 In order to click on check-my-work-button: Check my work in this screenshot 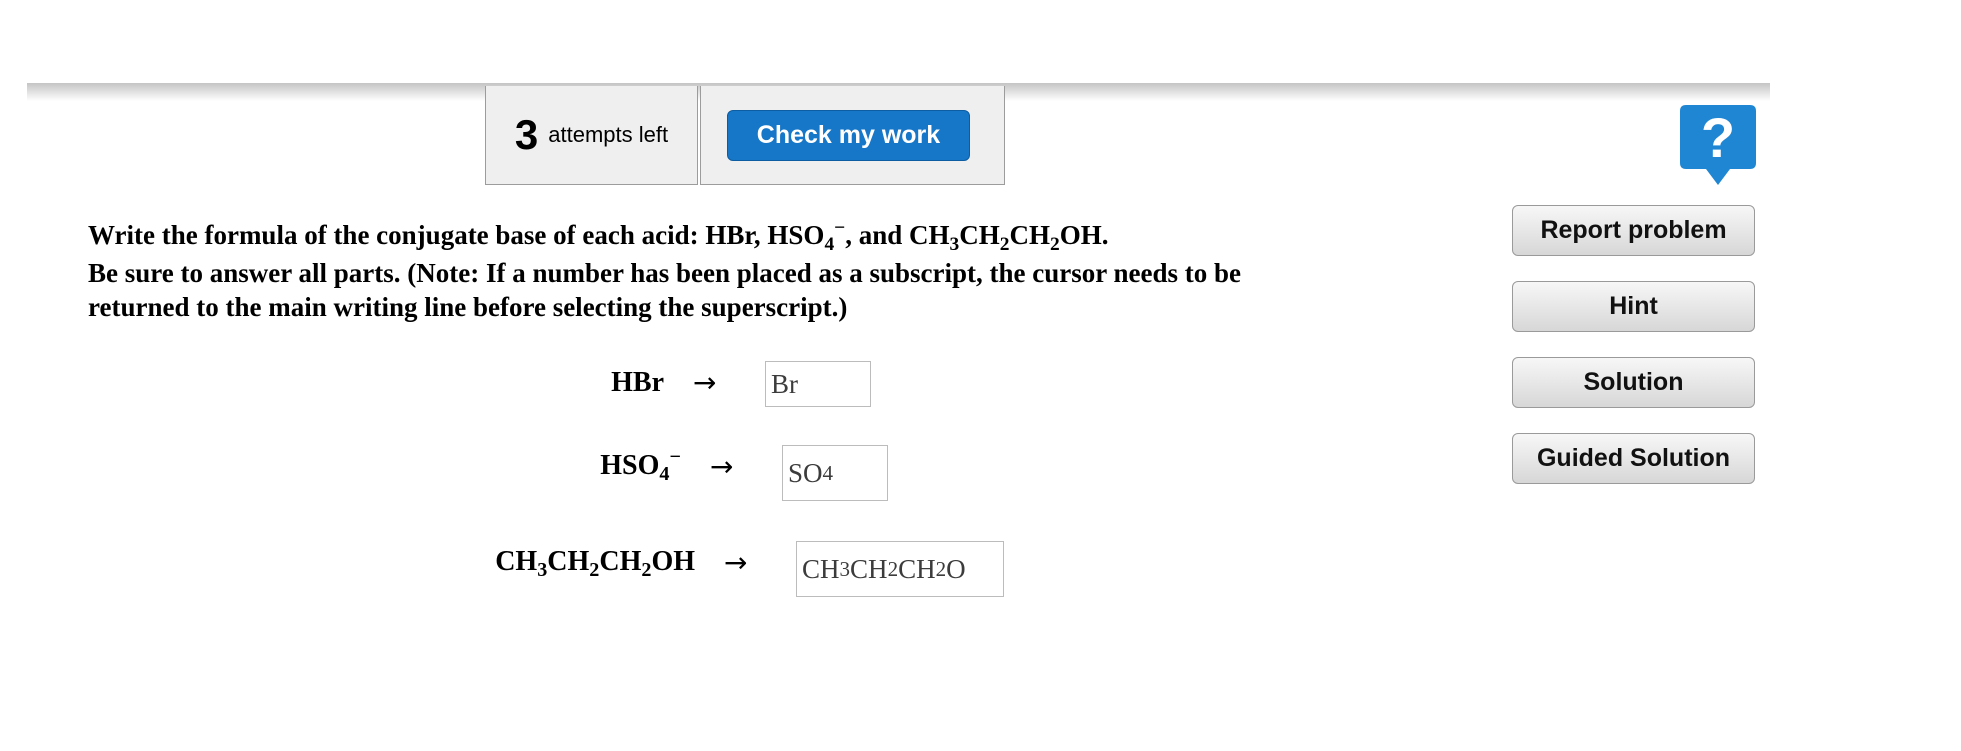, I will do `click(848, 135)`.